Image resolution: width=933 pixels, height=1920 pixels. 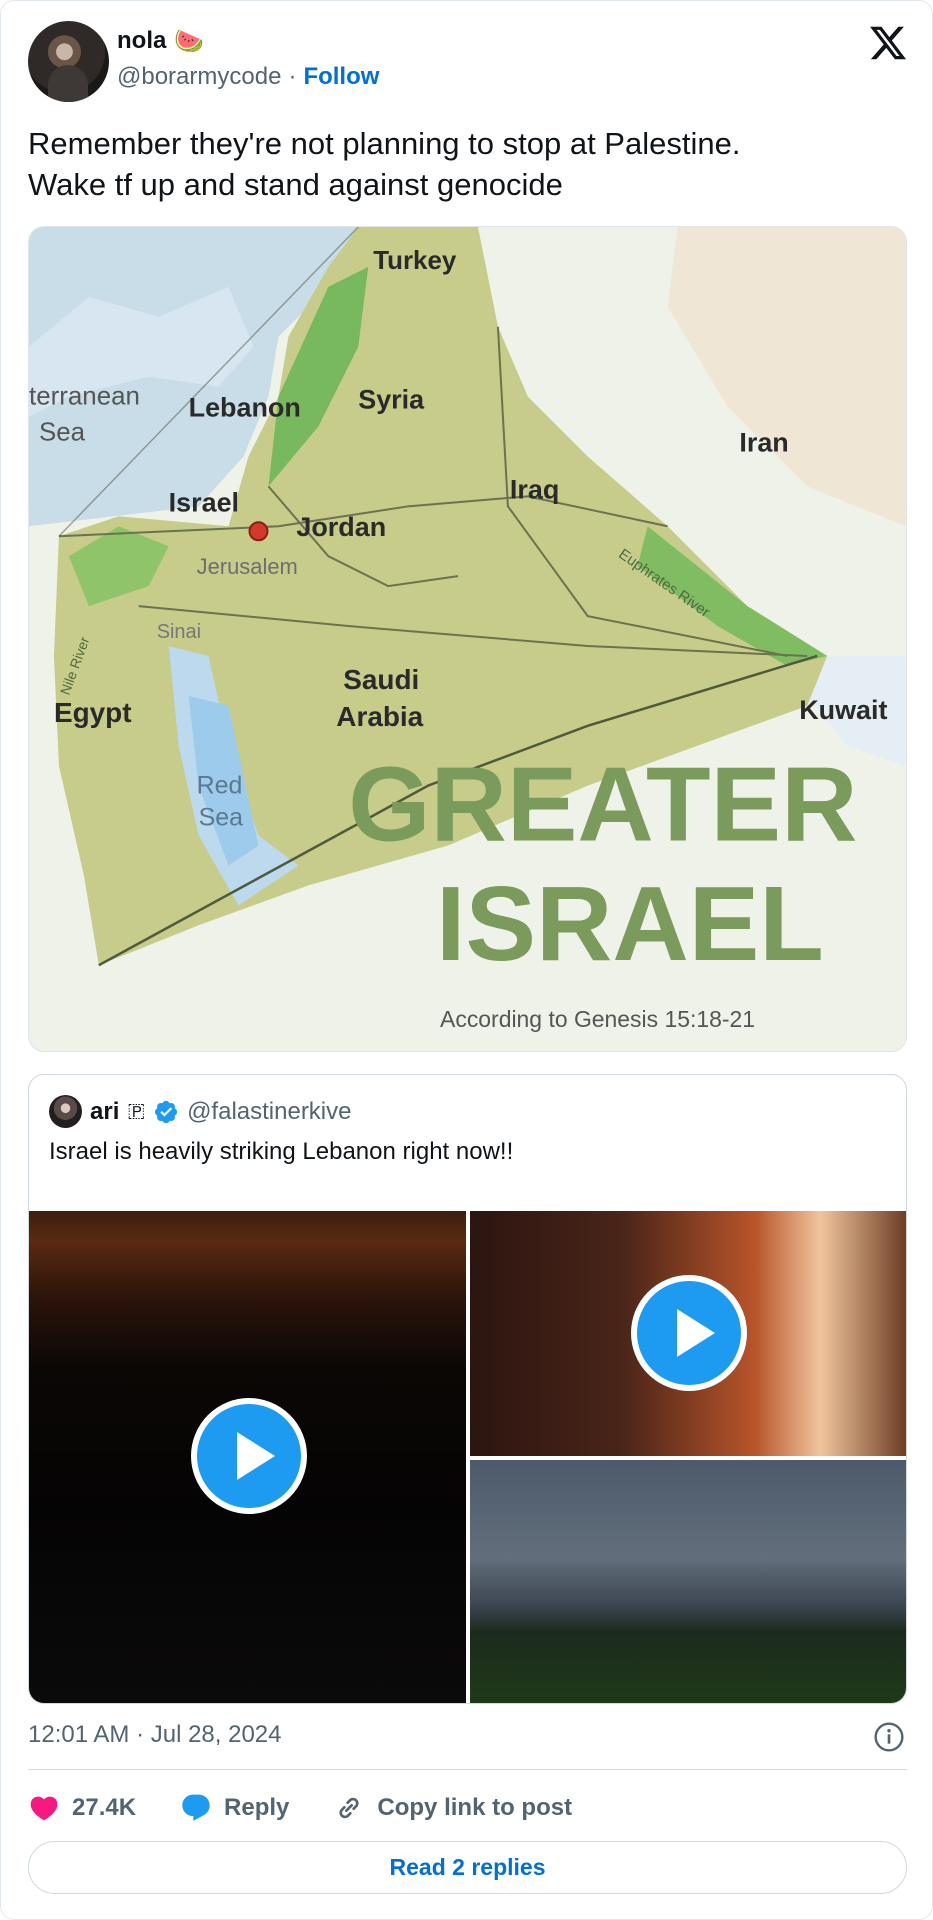 What do you see at coordinates (602, 805) in the screenshot?
I see `map-title-greater: GREATER` at bounding box center [602, 805].